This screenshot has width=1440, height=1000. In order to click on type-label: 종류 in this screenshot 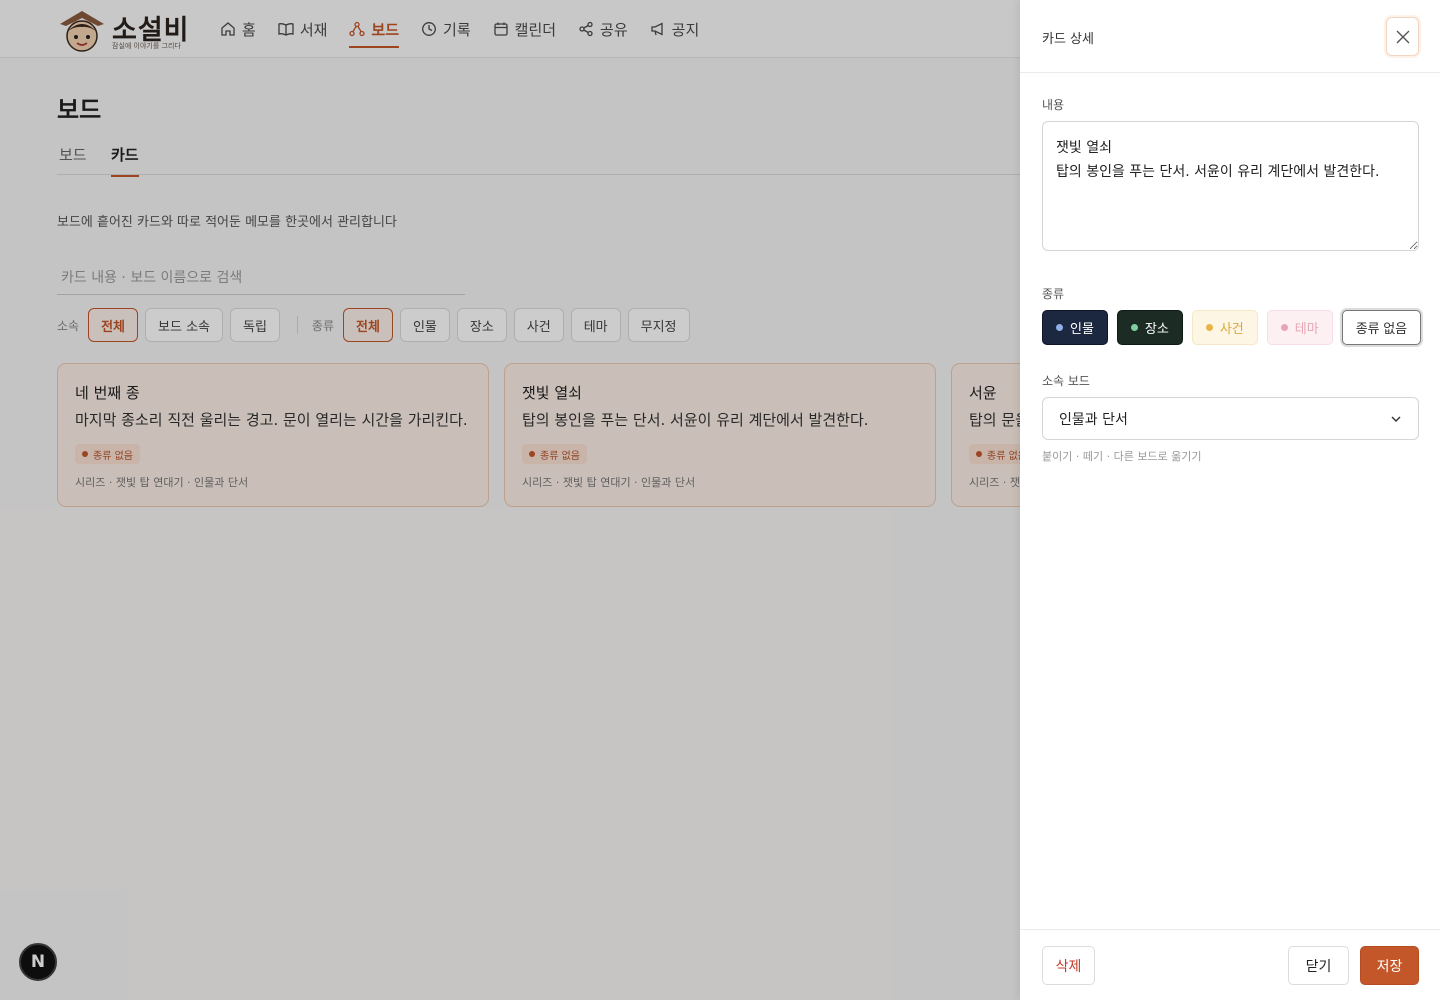, I will do `click(1053, 294)`.